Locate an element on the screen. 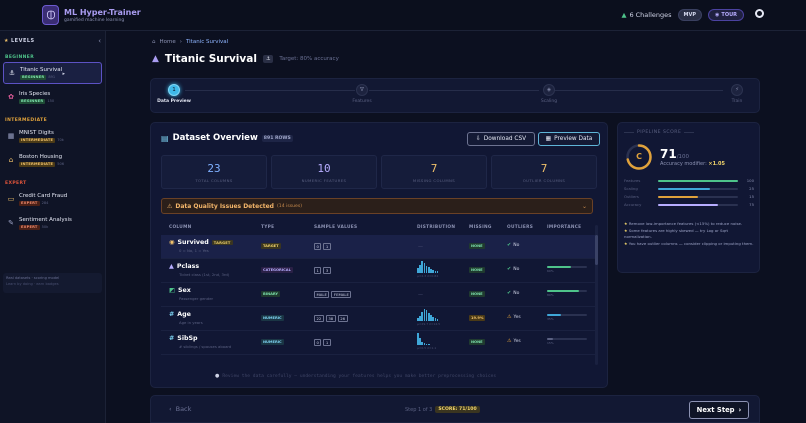  step-of-text: Step 1 of 3 is located at coordinates (419, 409).